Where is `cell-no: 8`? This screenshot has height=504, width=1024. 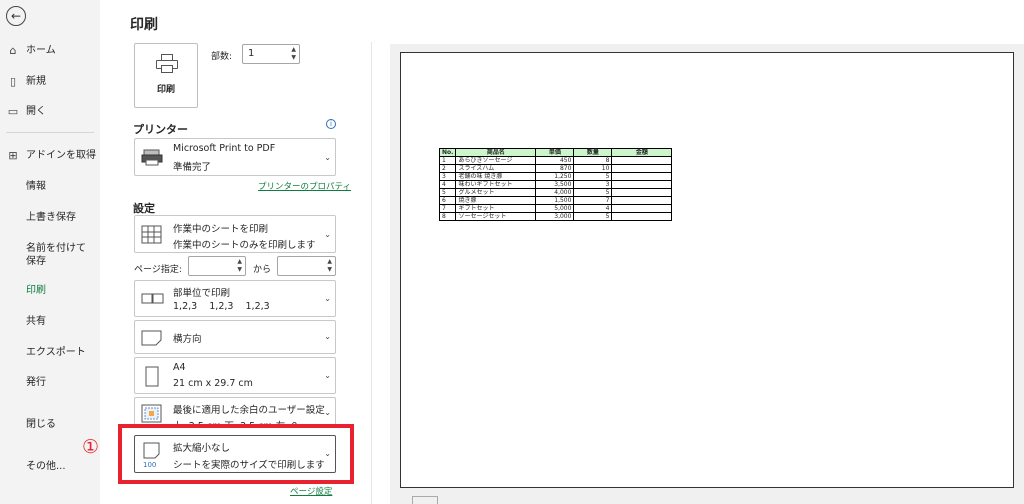
cell-no: 8 is located at coordinates (447, 216).